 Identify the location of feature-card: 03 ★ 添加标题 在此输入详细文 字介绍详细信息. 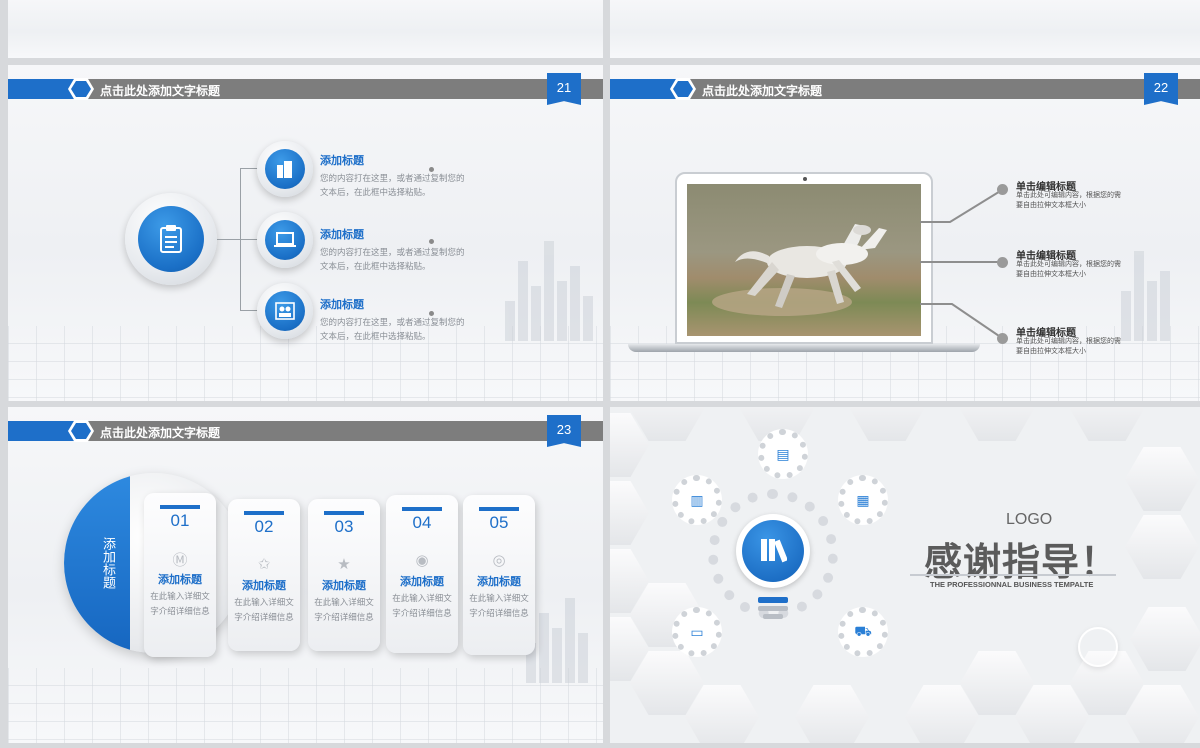
(344, 575).